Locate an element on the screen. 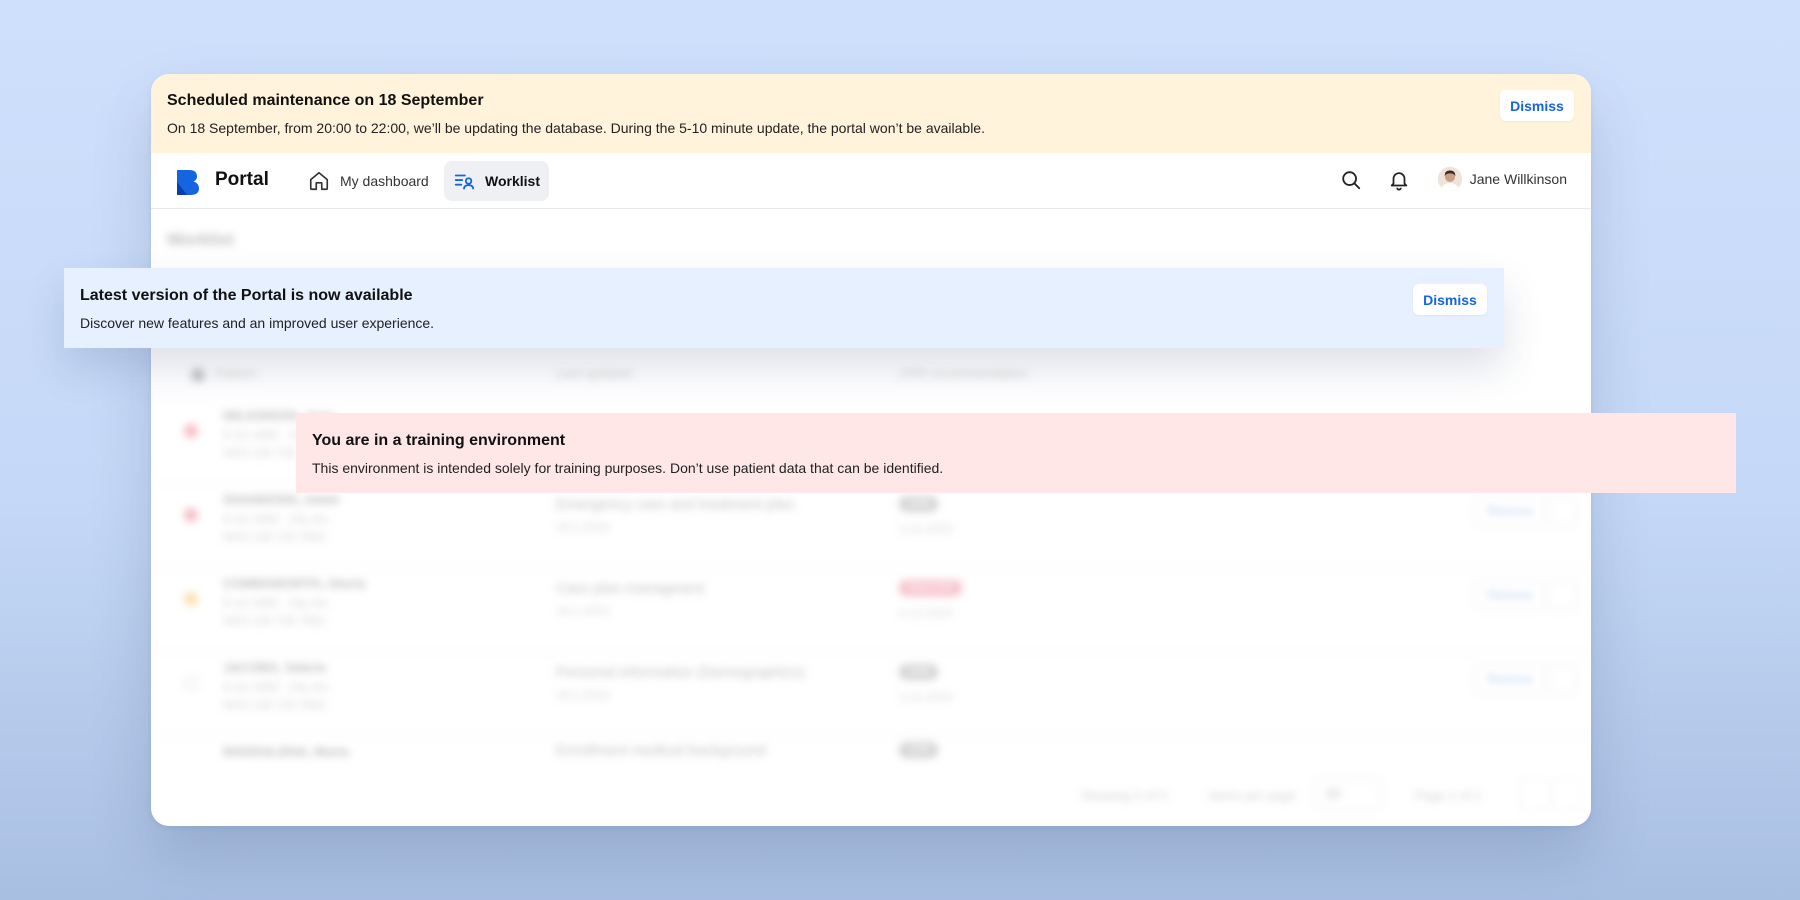 Image resolution: width=1800 pixels, height=900 pixels. last-updated-title: Enrollment medical background is located at coordinates (661, 750).